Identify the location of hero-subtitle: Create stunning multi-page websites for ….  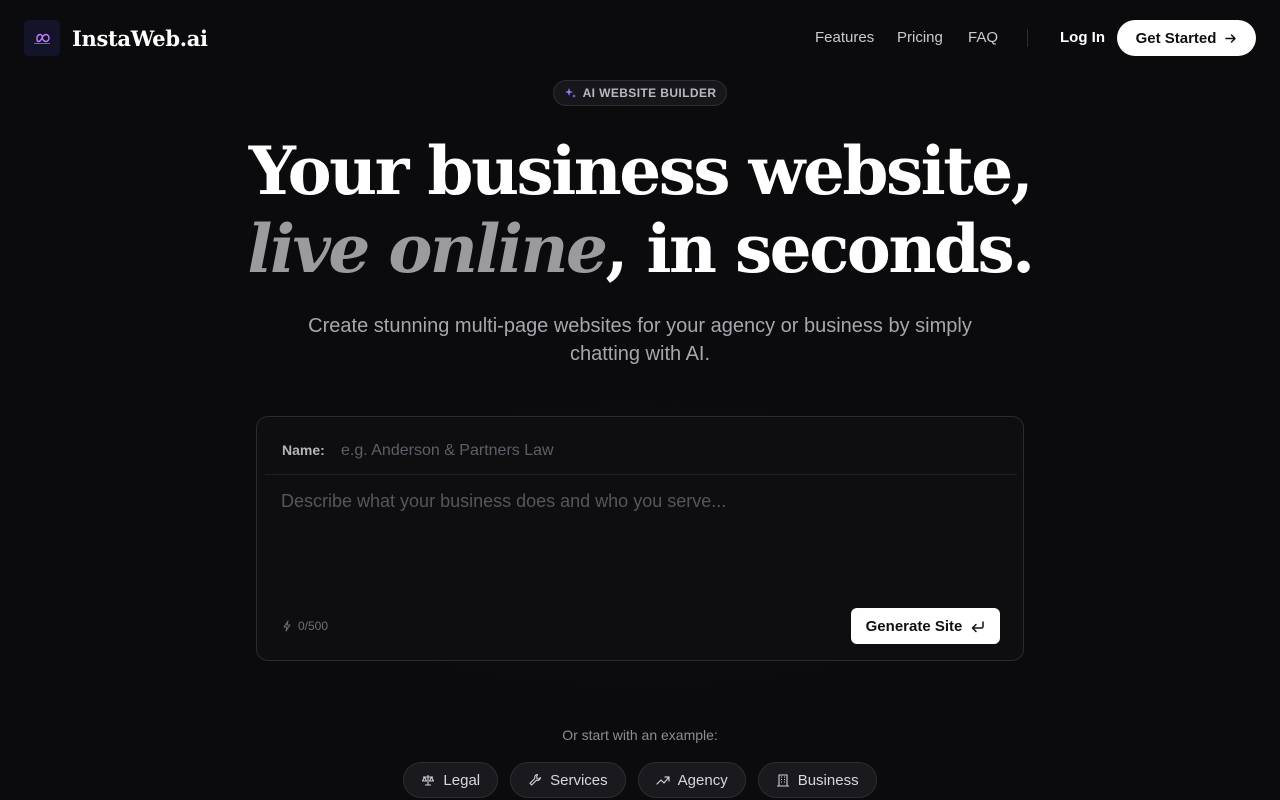
(640, 340).